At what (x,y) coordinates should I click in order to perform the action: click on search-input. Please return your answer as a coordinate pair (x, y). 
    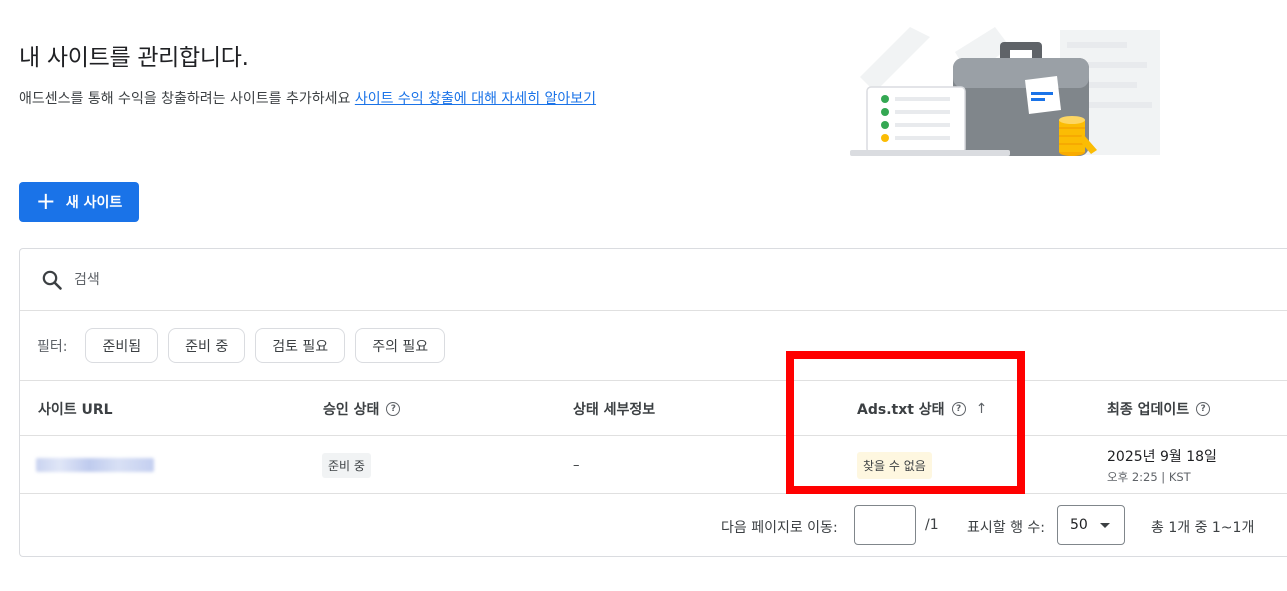
    Looking at the image, I should click on (274, 279).